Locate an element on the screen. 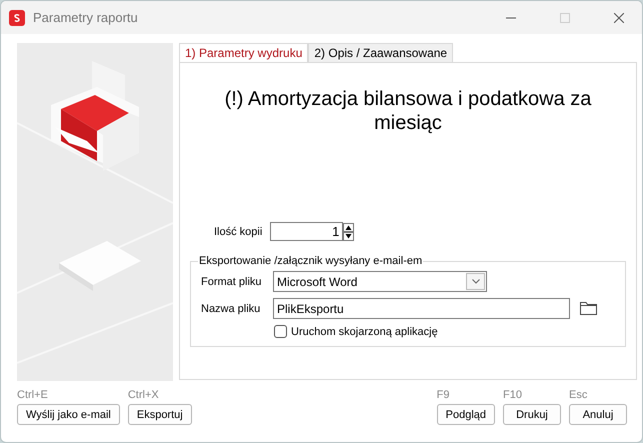 This screenshot has width=643, height=443. shortcut-label: Ctrl+X is located at coordinates (144, 395).